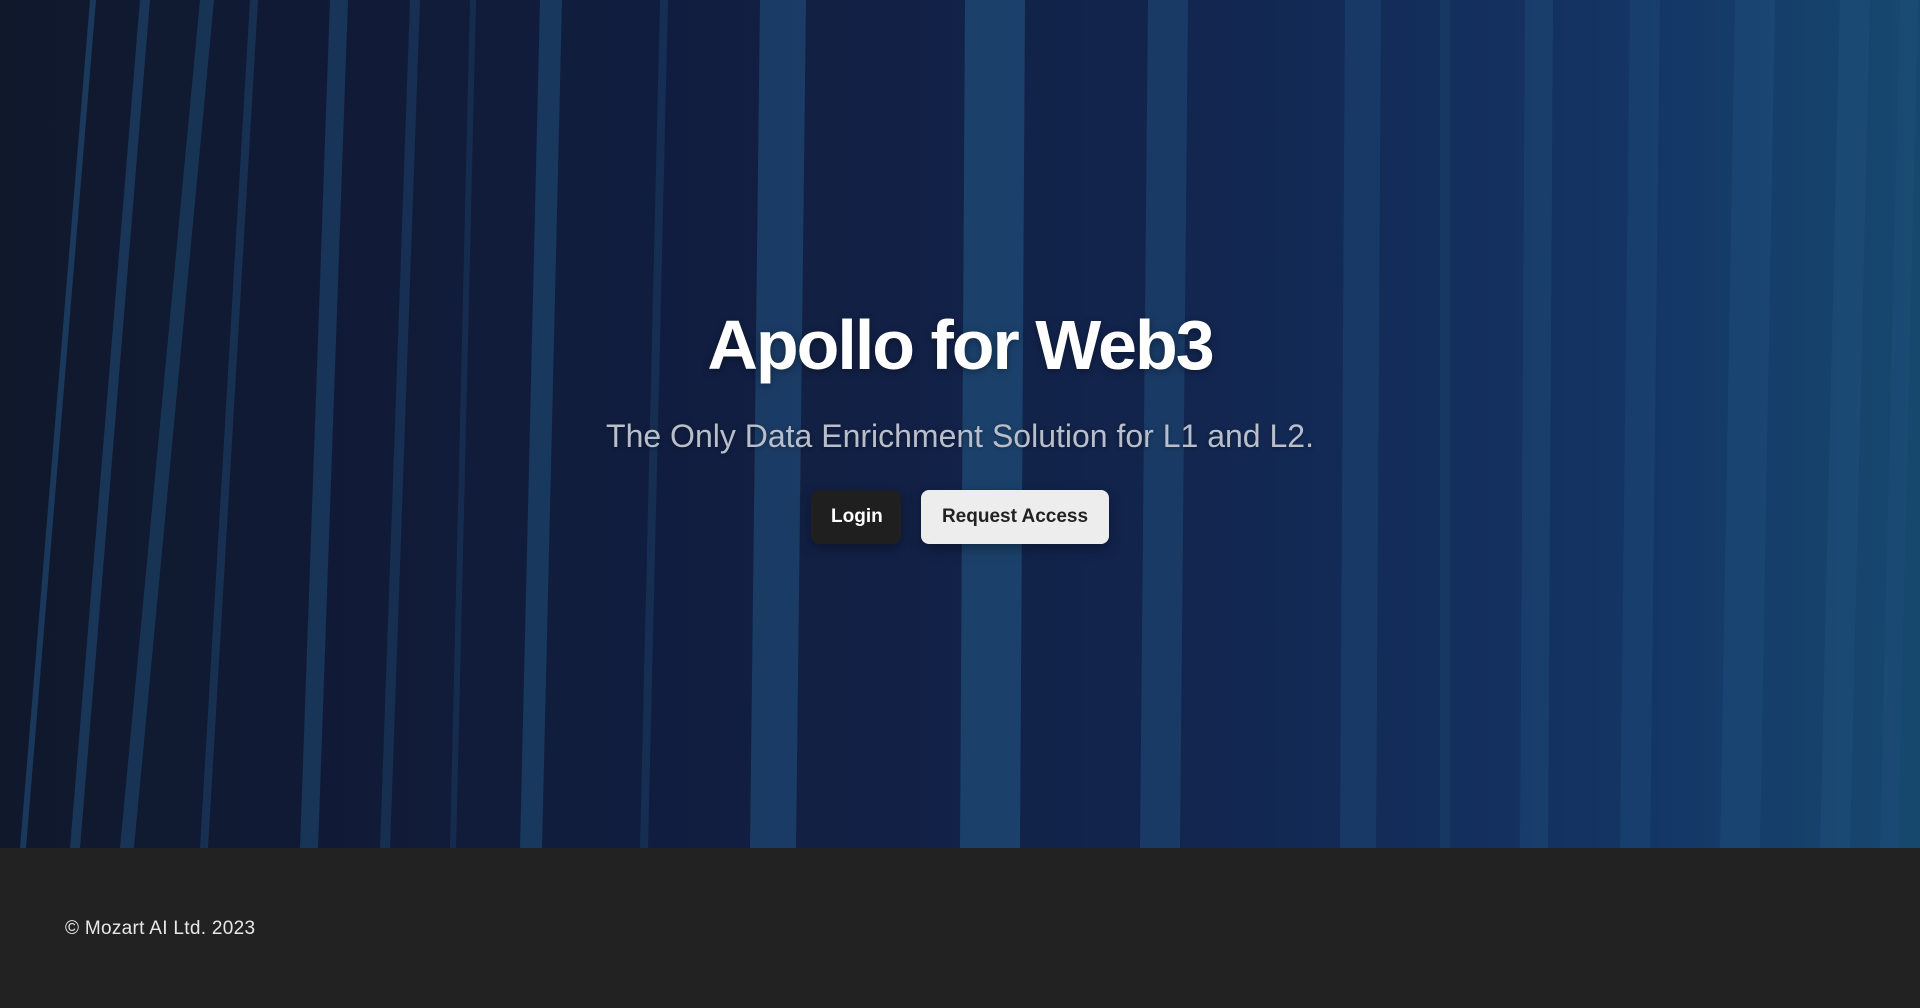 The width and height of the screenshot is (1920, 1008). I want to click on copyright-text: © Mozart AI Ltd. 2023, so click(160, 928).